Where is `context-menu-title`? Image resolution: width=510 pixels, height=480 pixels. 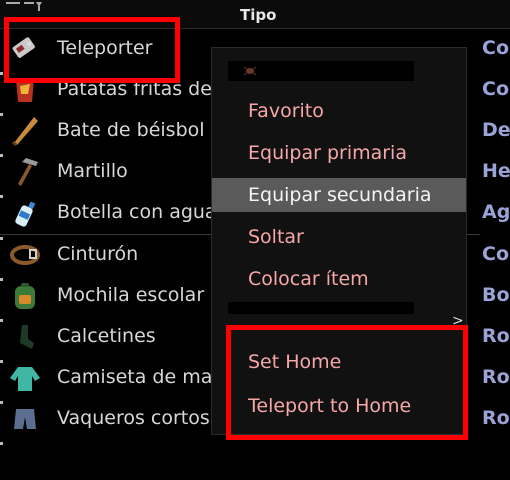
context-menu-title is located at coordinates (321, 71).